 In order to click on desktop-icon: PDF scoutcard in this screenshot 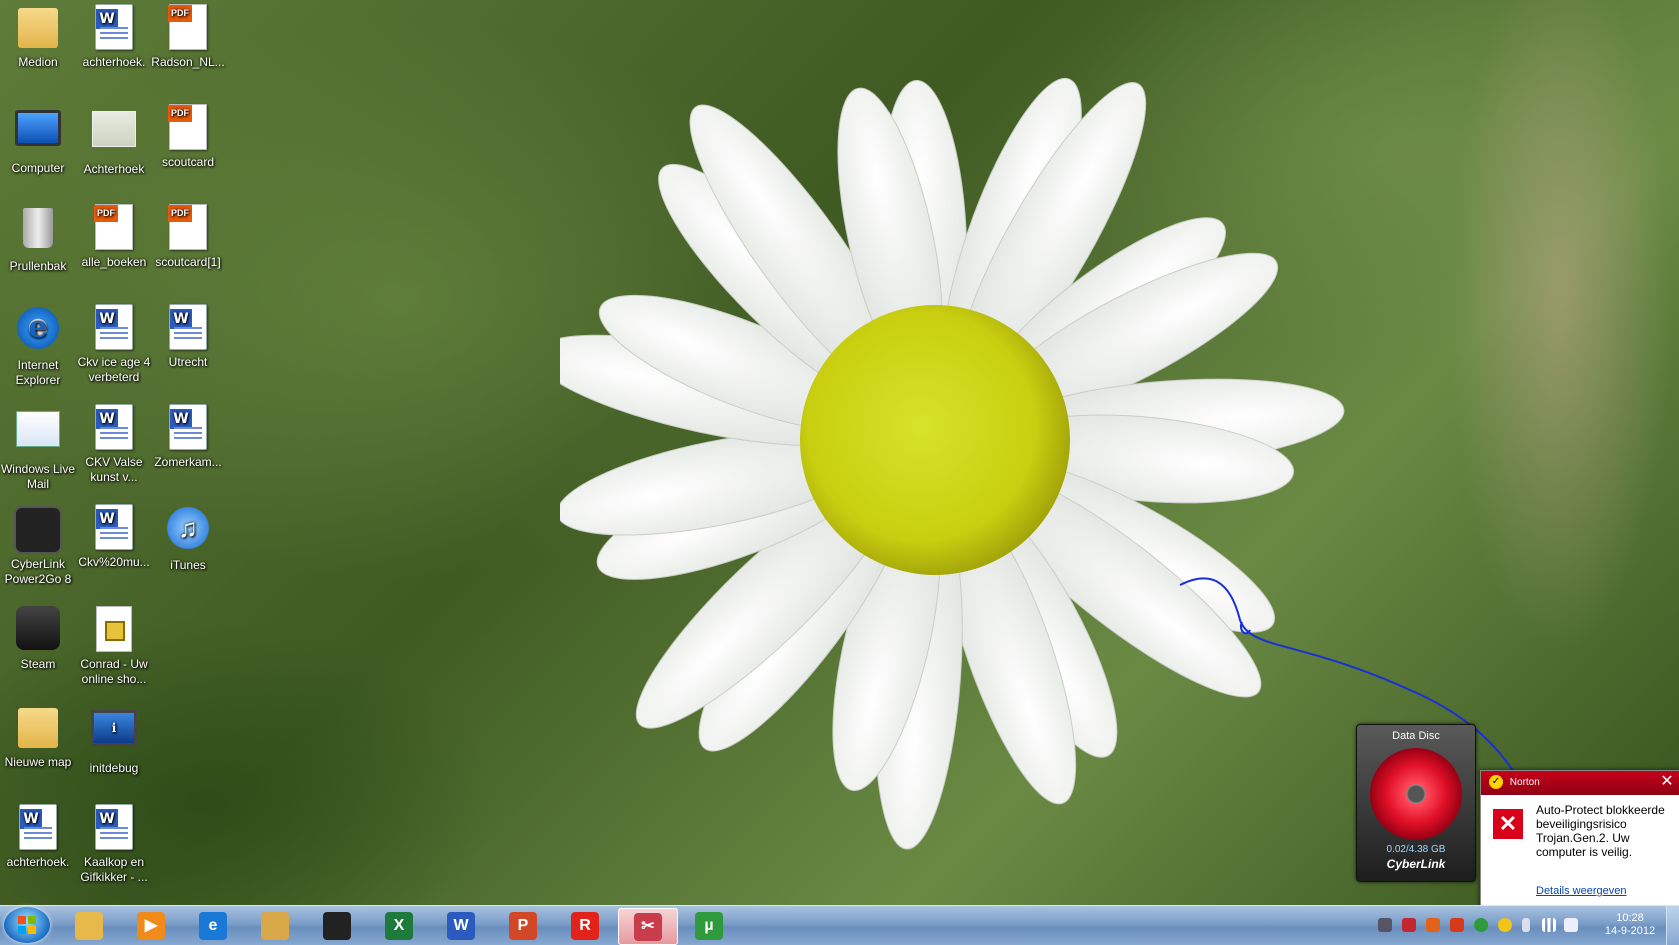, I will do `click(188, 137)`.